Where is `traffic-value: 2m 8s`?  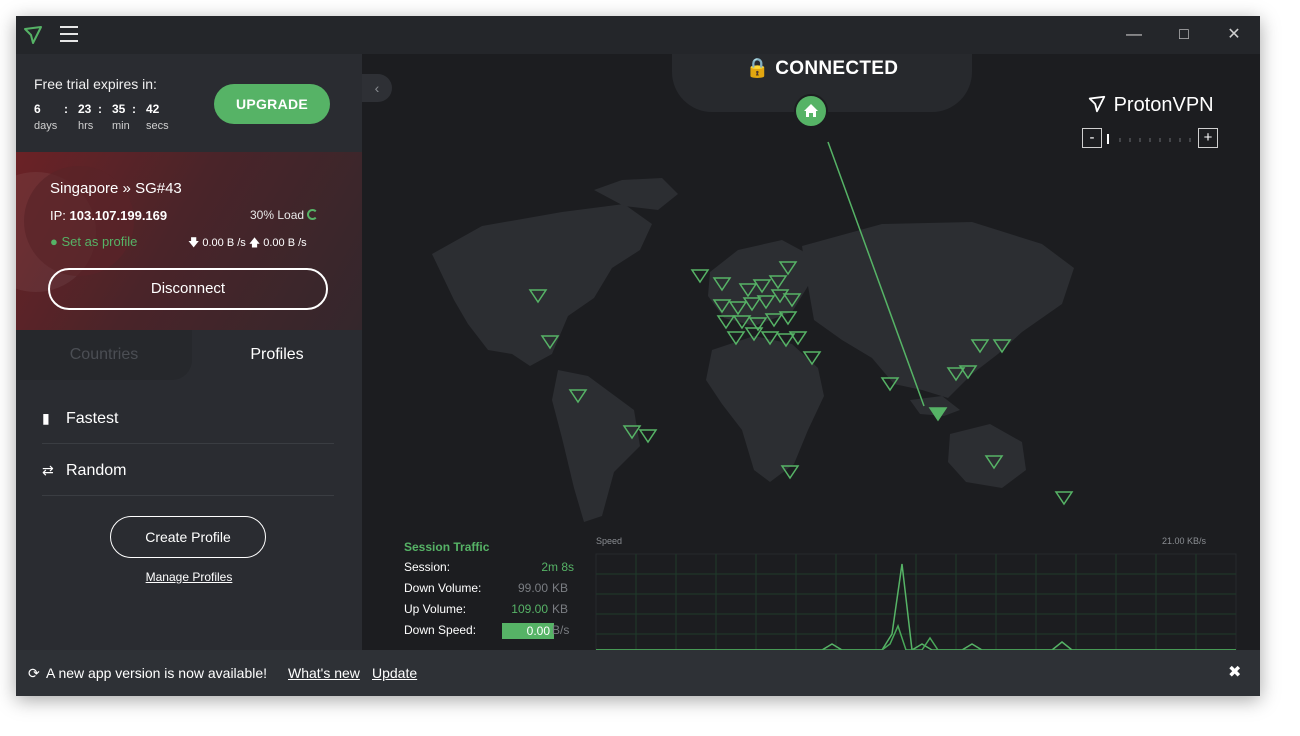 traffic-value: 2m 8s is located at coordinates (557, 567).